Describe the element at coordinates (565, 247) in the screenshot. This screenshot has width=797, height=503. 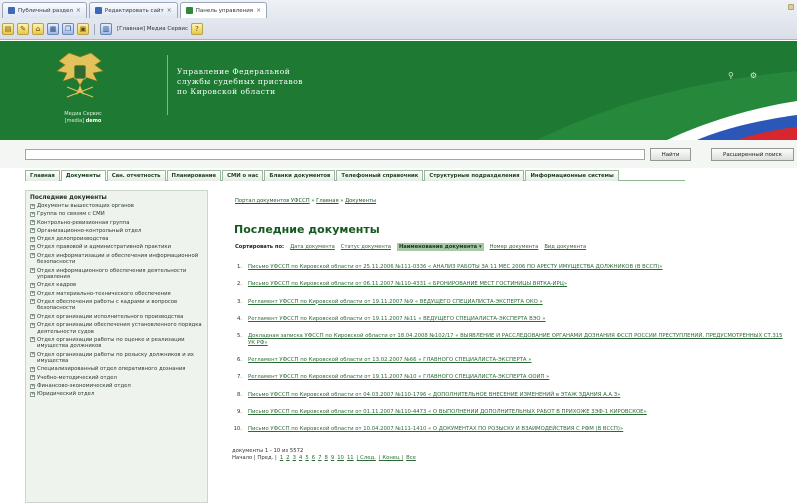
I see `sort-option: Вид документа` at that location.